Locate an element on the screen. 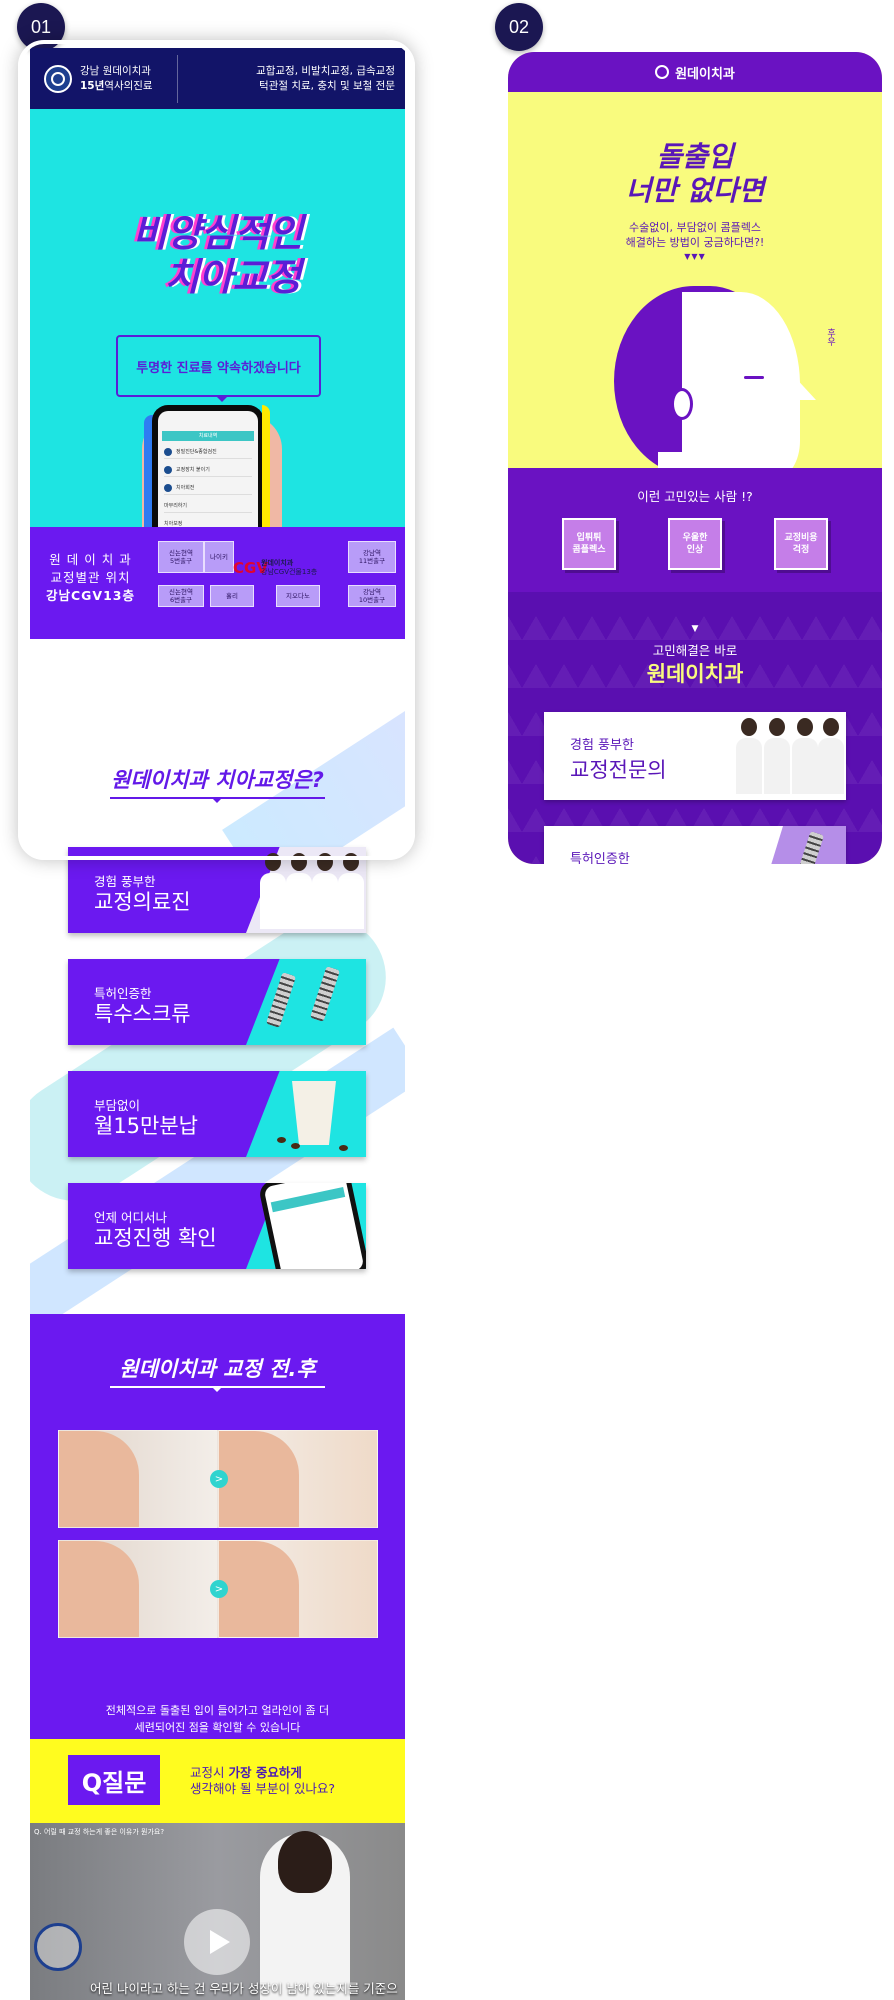  hero-title-line-1: 비양심적인 is located at coordinates (218, 233).